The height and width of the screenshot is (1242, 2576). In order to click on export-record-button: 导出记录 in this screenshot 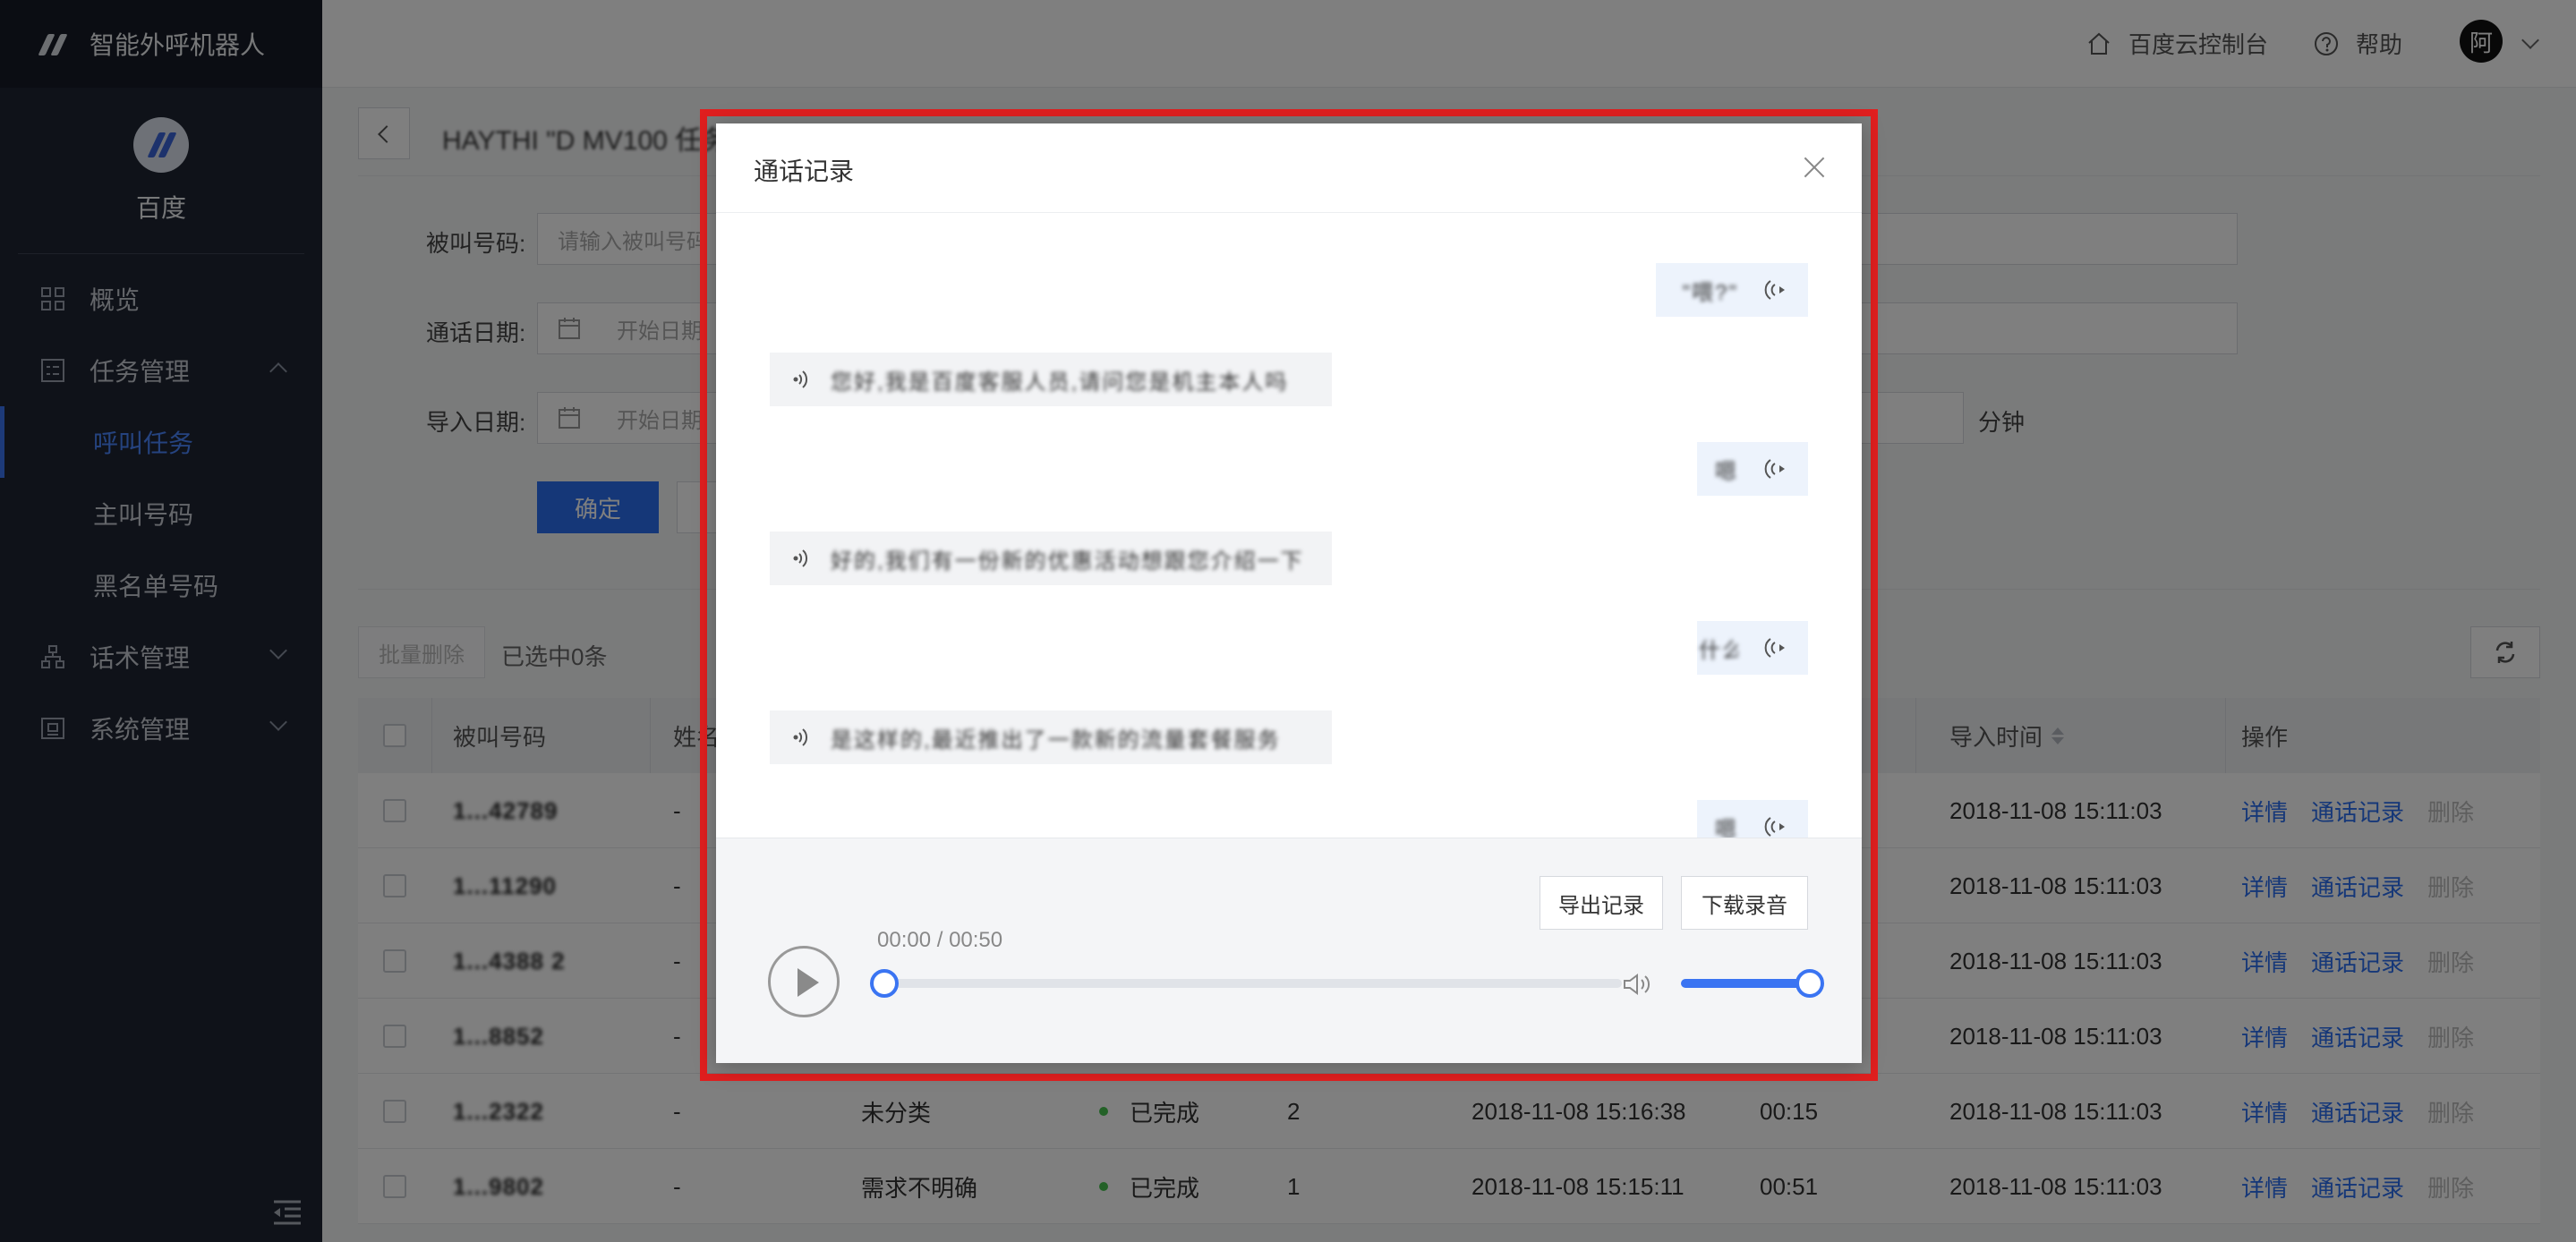, I will do `click(1601, 903)`.